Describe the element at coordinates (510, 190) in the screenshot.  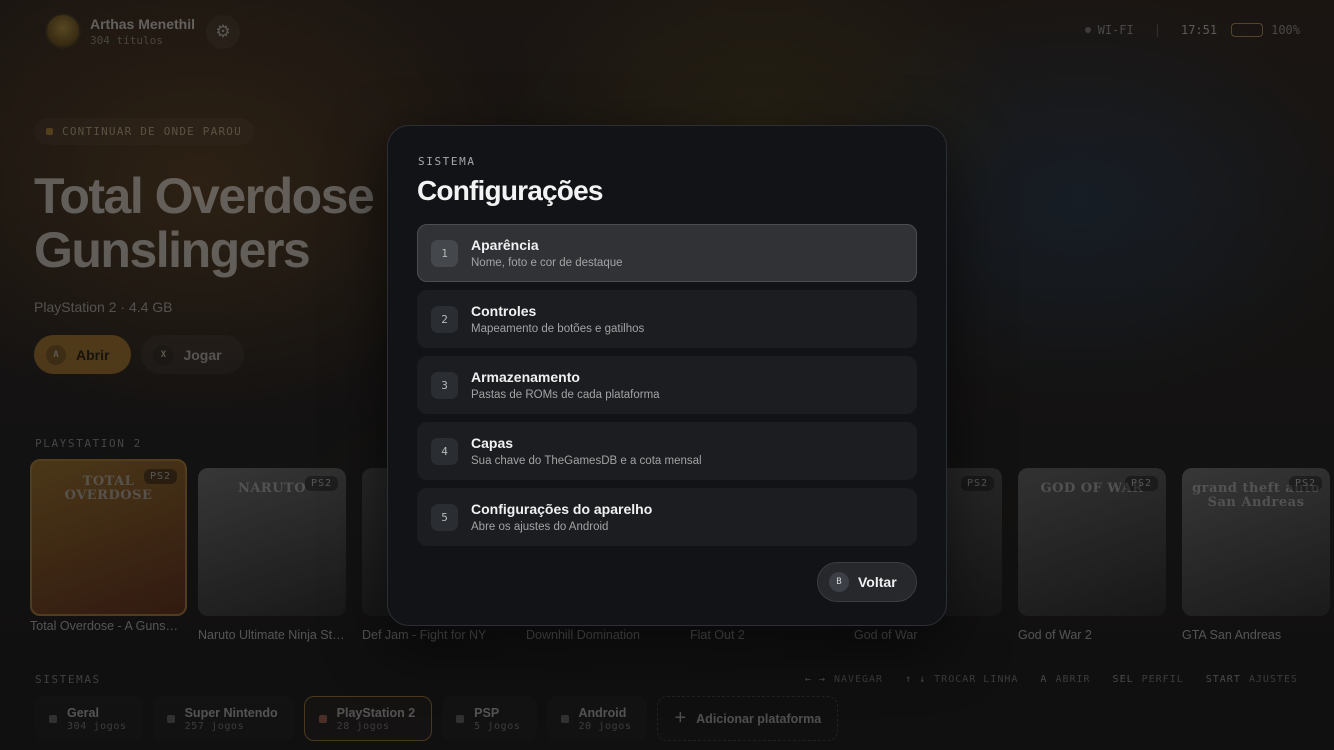
I see `modal-title: Configurações` at that location.